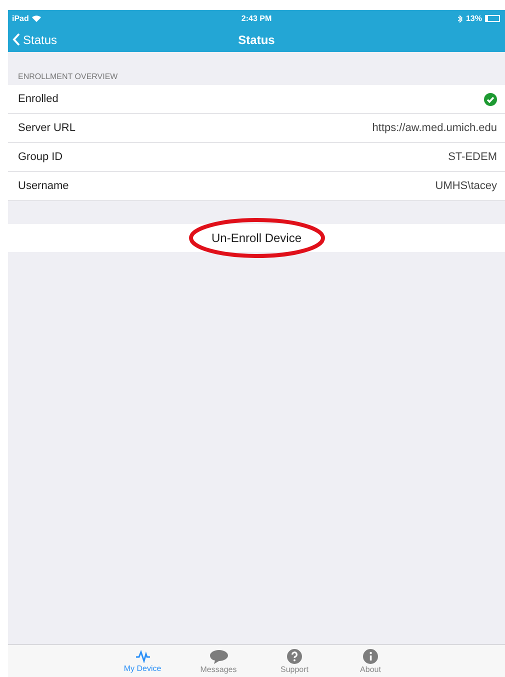 The height and width of the screenshot is (677, 505). I want to click on pulse-icon, so click(142, 656).